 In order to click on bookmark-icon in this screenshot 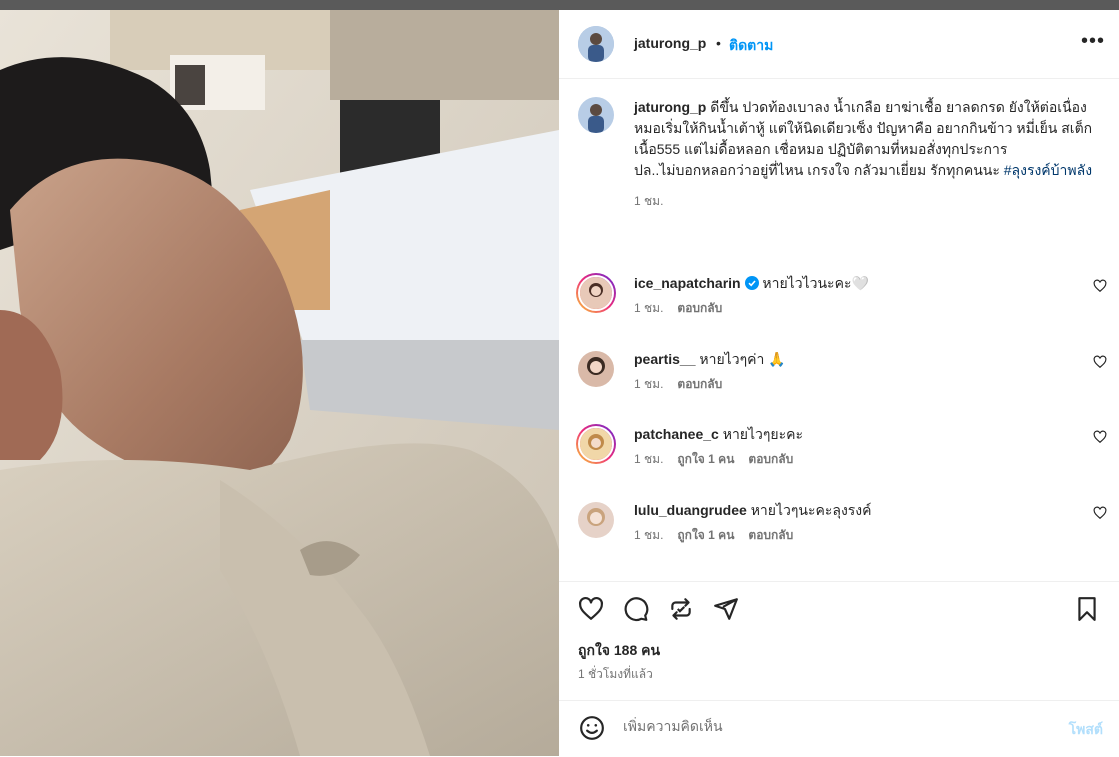, I will do `click(1087, 609)`.